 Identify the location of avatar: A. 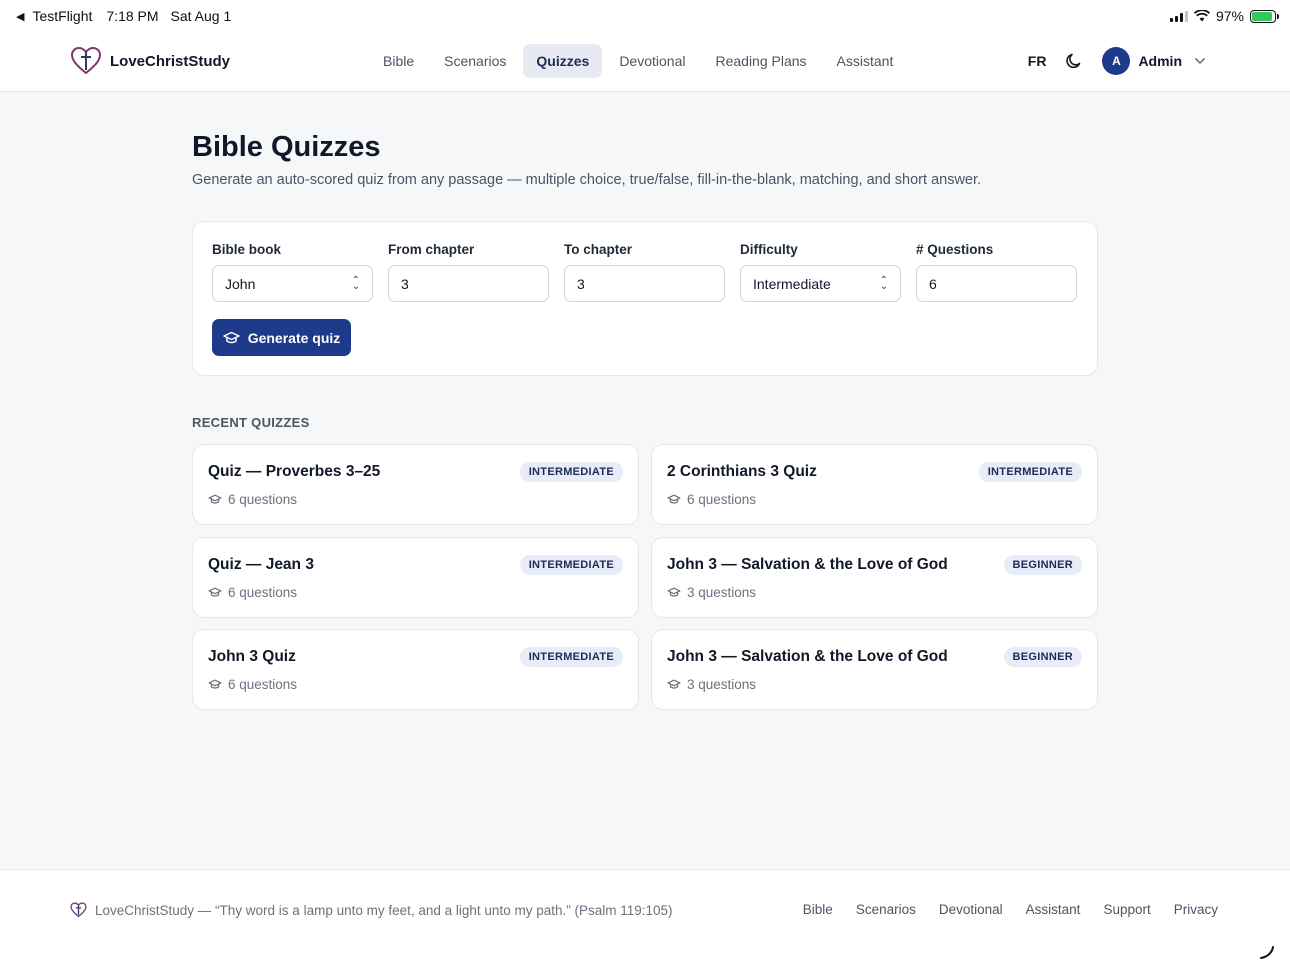
(1116, 61).